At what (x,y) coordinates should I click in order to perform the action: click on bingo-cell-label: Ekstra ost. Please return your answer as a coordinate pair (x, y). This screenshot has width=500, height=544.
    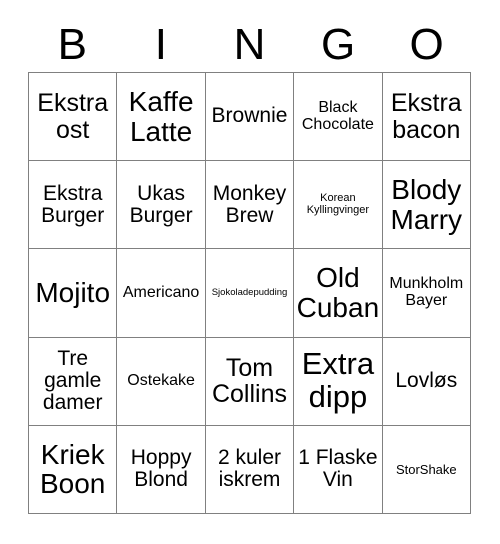
    Looking at the image, I should click on (73, 116).